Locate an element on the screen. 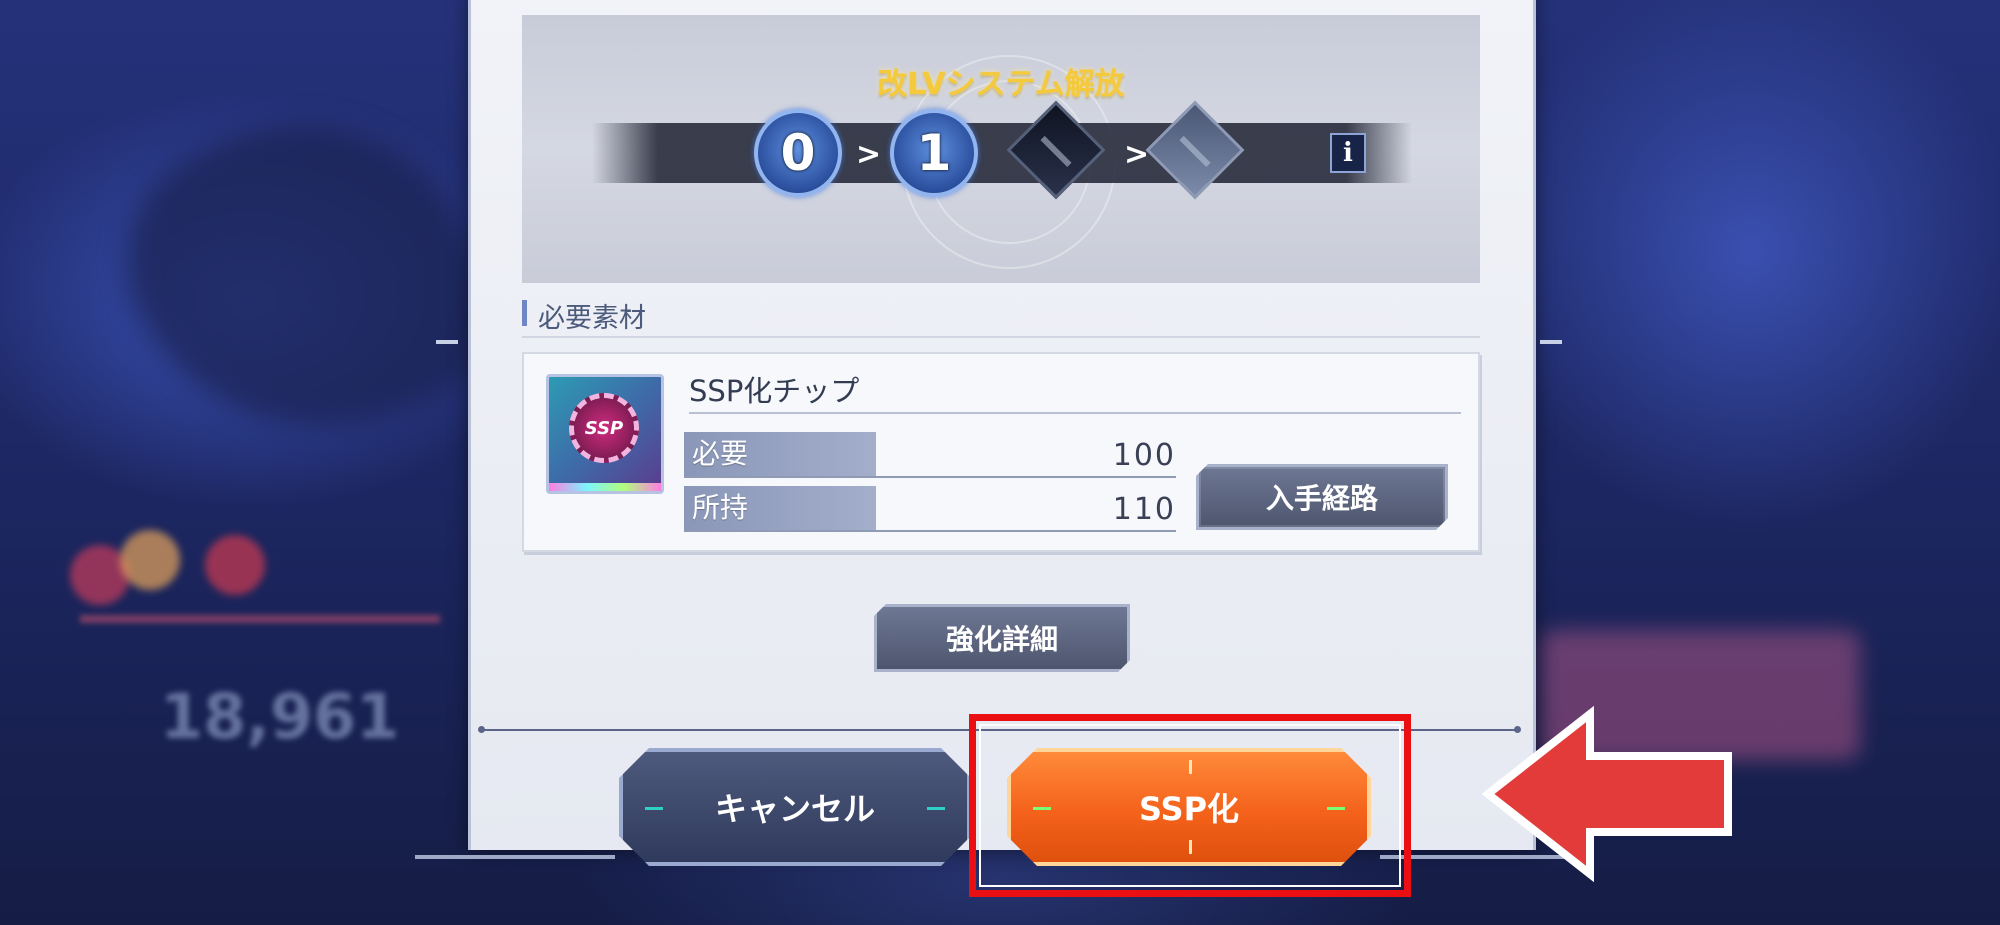 The width and height of the screenshot is (2000, 925). red-arrow-icon is located at coordinates (1606, 794).